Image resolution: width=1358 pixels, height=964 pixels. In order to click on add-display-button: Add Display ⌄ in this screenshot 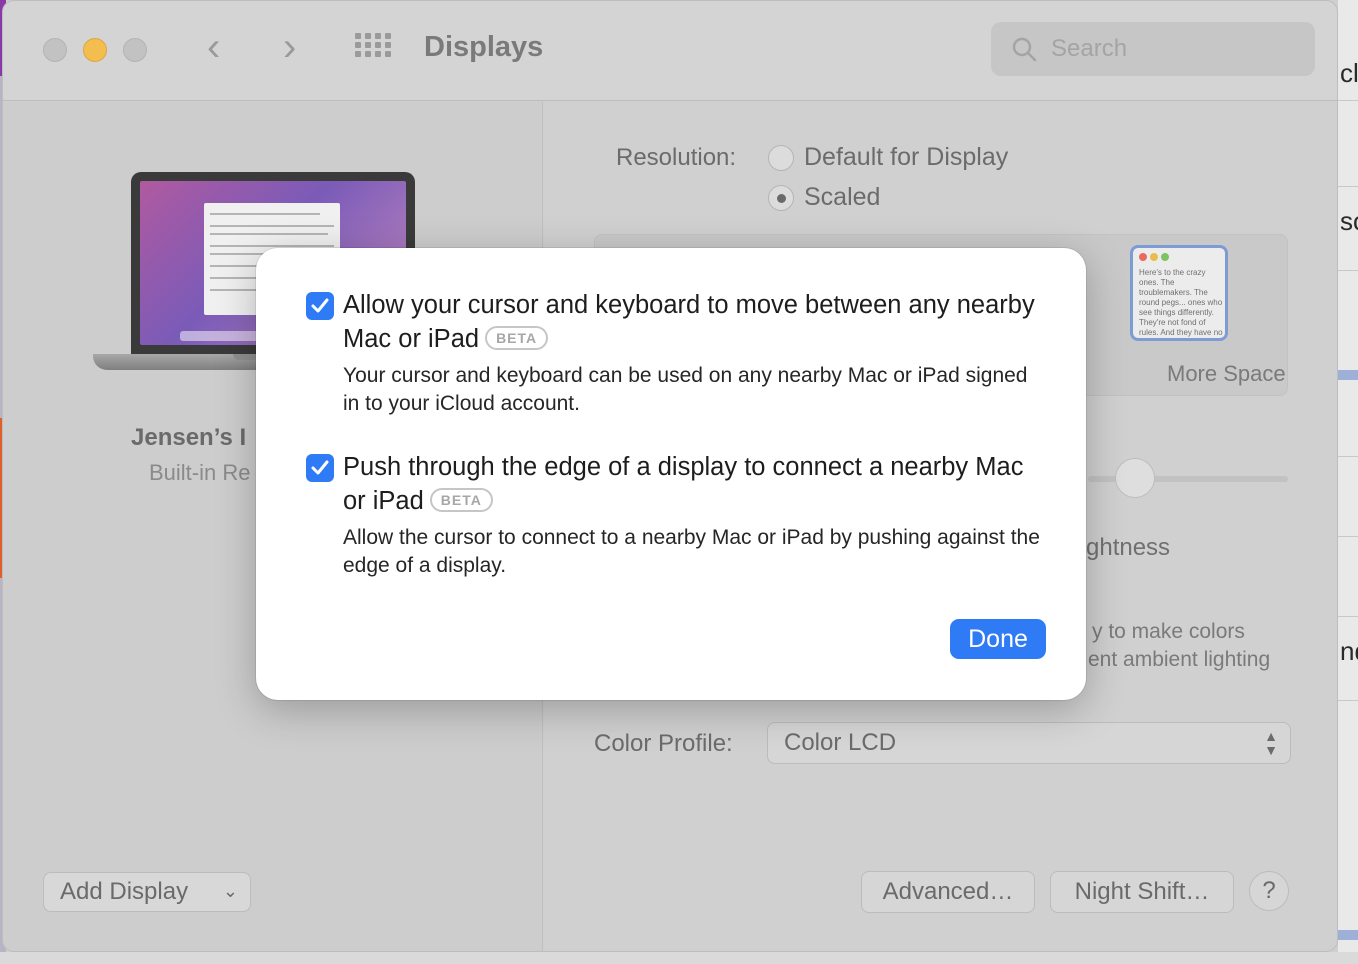, I will do `click(147, 892)`.